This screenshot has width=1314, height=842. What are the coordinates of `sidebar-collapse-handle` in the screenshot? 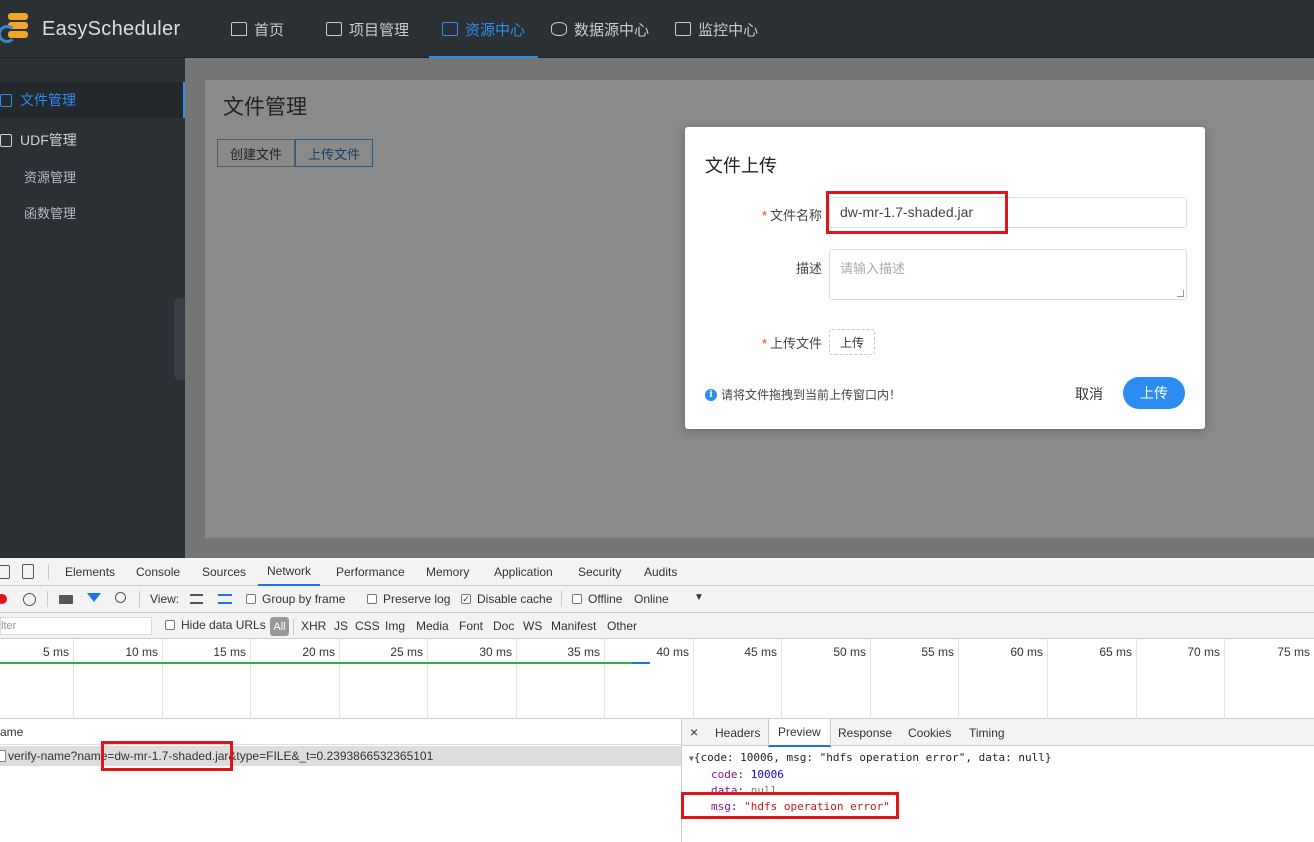 It's located at (179, 339).